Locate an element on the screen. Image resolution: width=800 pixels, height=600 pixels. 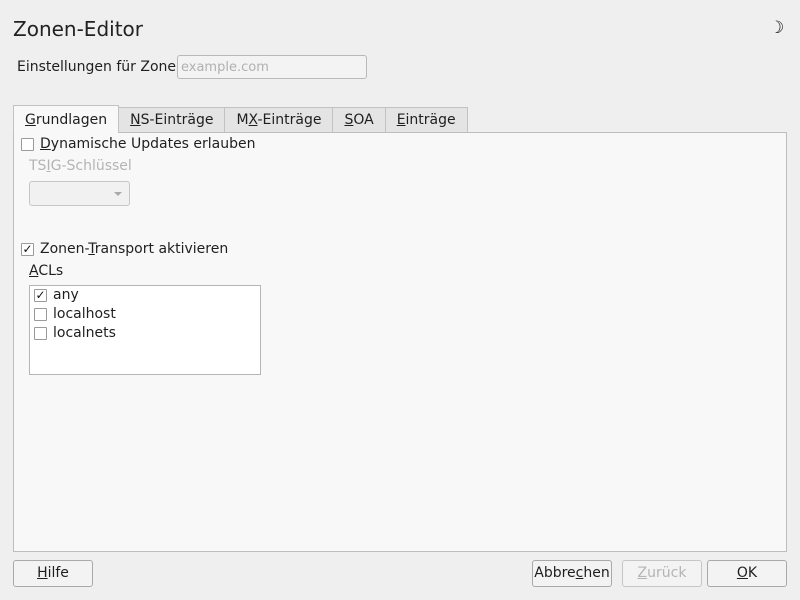
acl-localhost-label: localhost is located at coordinates (84, 314).